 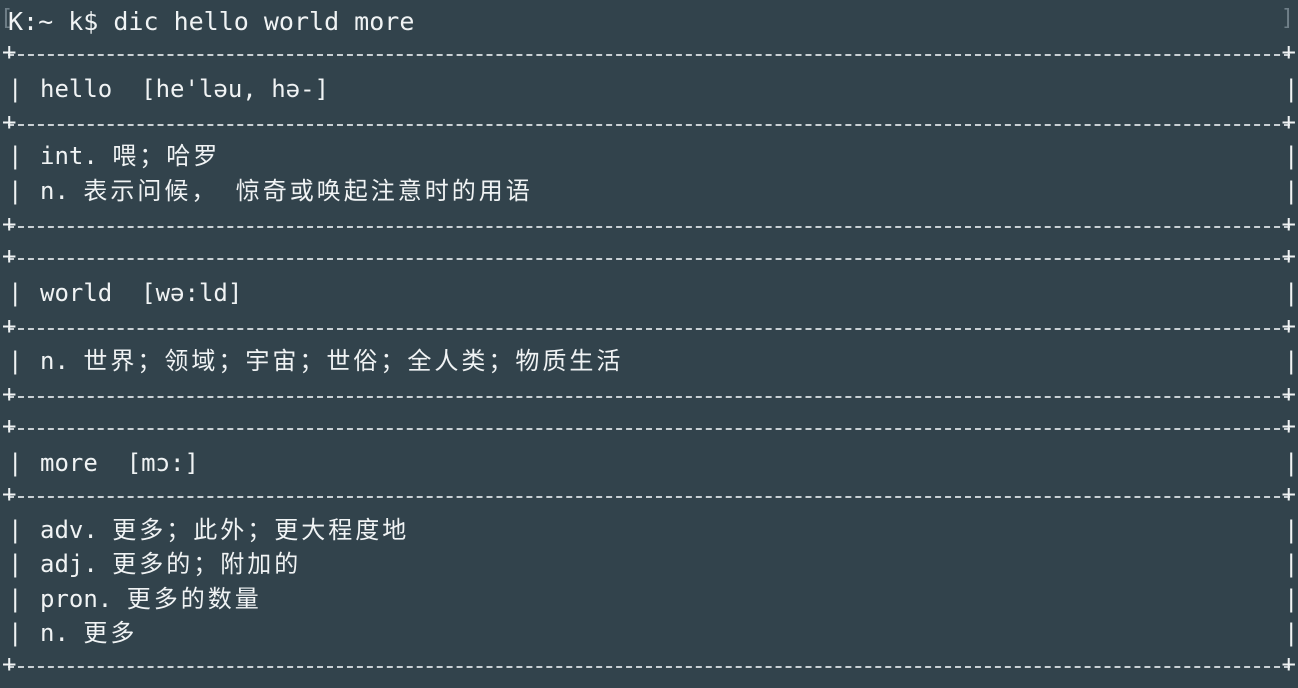 What do you see at coordinates (76, 293) in the screenshot?
I see `entry-word: world` at bounding box center [76, 293].